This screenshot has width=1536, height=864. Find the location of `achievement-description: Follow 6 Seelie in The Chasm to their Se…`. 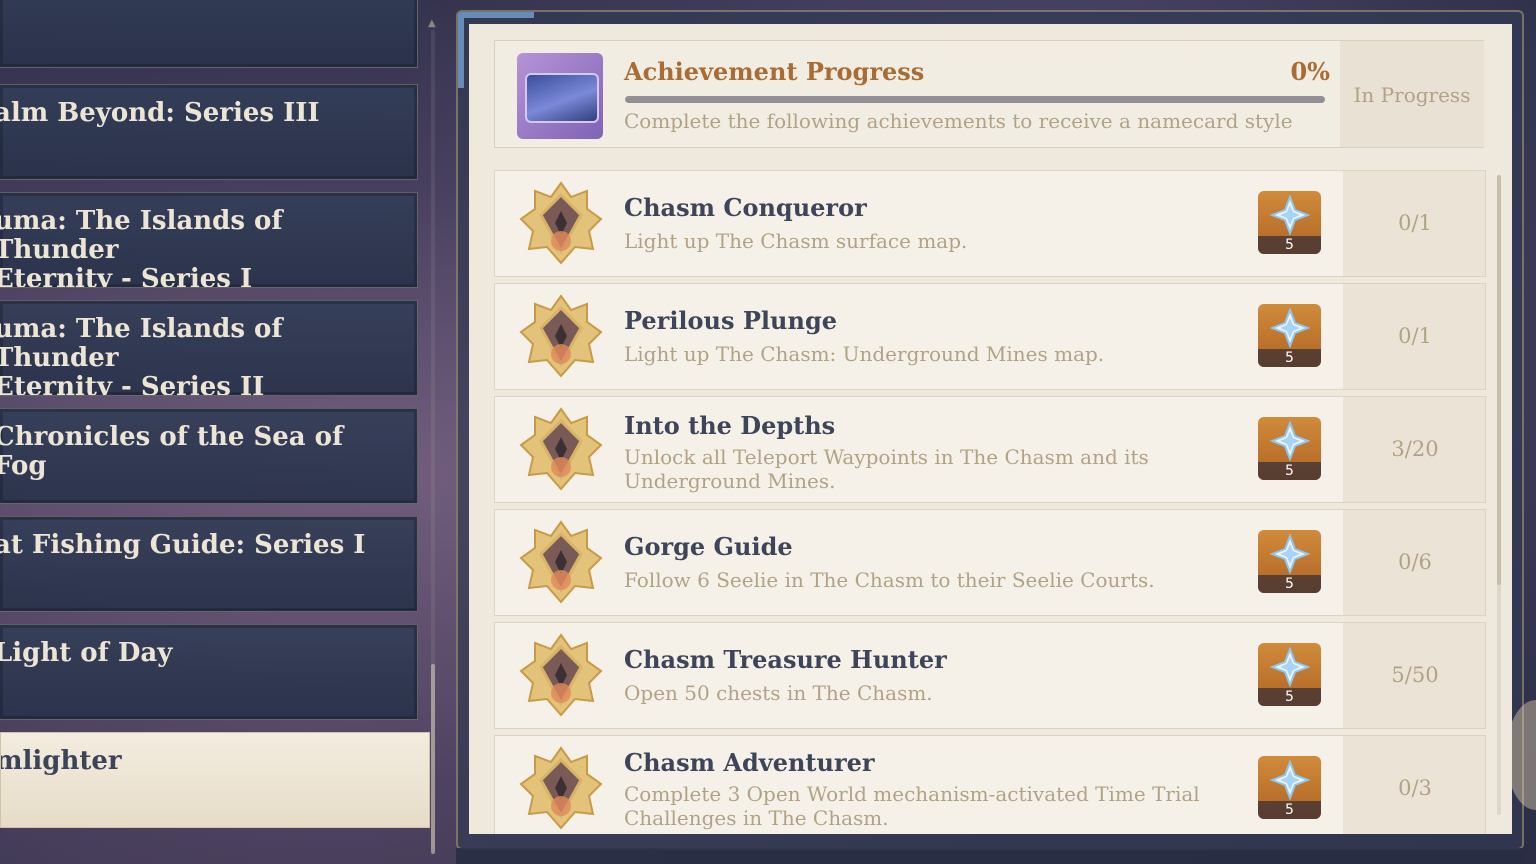

achievement-description: Follow 6 Seelie in The Chasm to their Se… is located at coordinates (889, 580).